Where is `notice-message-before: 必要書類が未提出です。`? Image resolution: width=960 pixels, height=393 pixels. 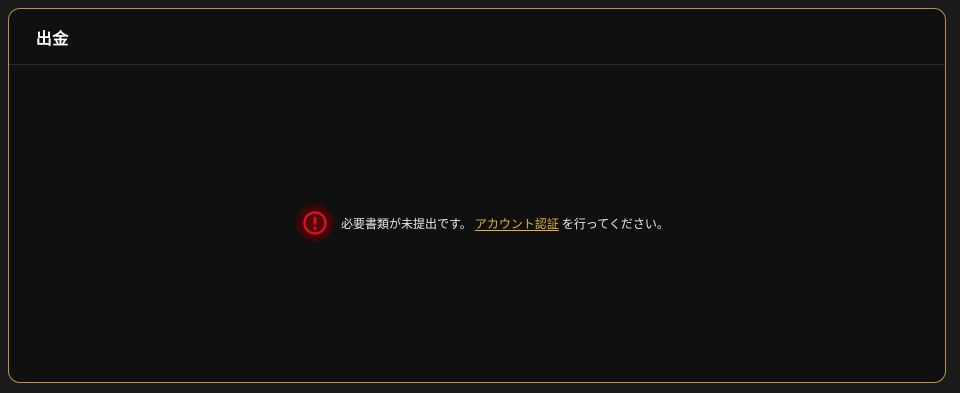 notice-message-before: 必要書類が未提出です。 is located at coordinates (406, 223).